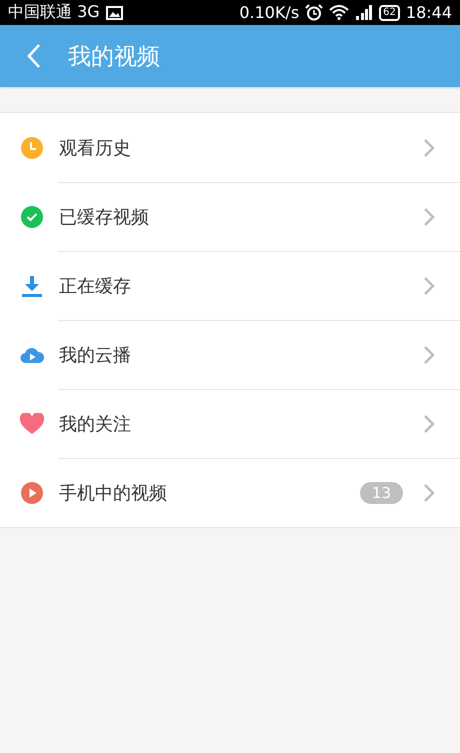 The image size is (460, 753). I want to click on menu-label: 手机中的视频, so click(113, 493).